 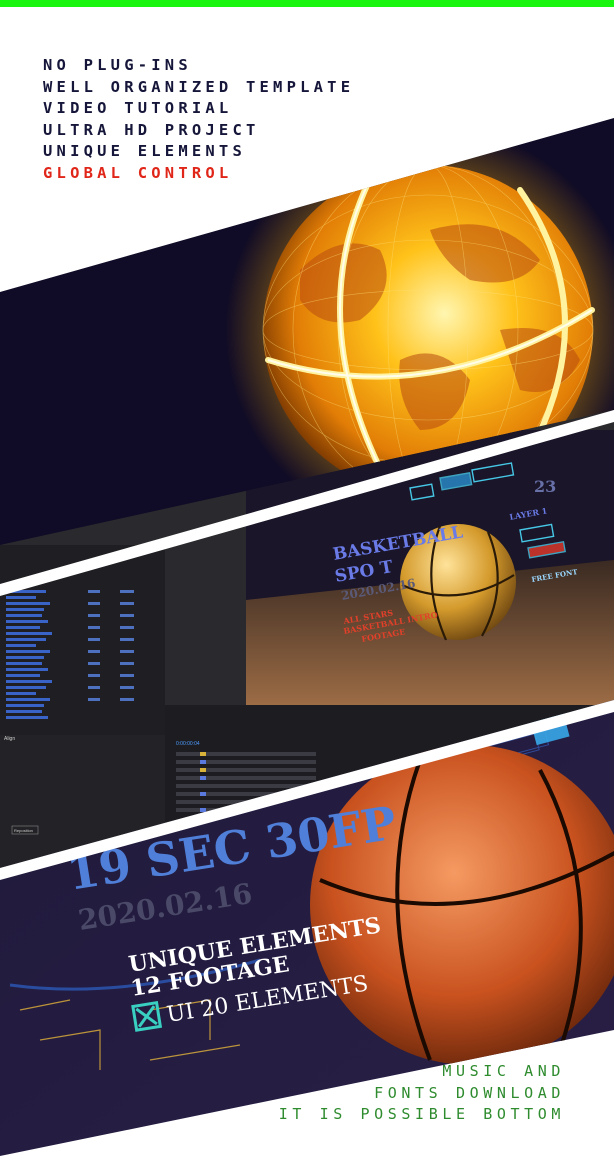 I want to click on reposition-label: Reposition, so click(x=23, y=830).